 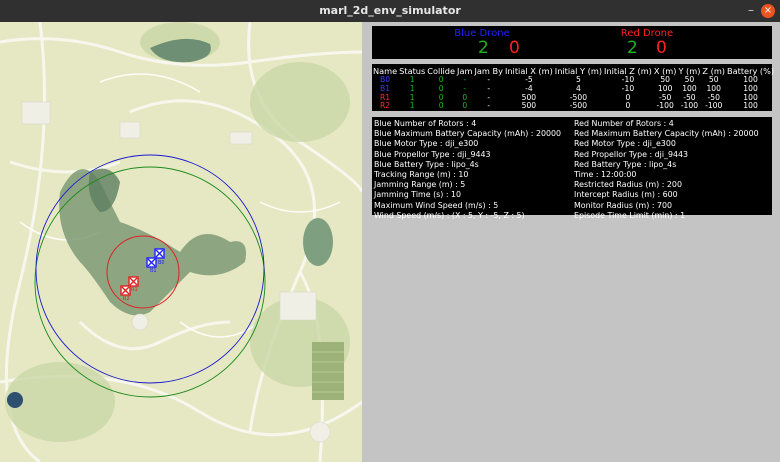 I want to click on parameter-line: Jamming Time (s) : 10, so click(x=418, y=195).